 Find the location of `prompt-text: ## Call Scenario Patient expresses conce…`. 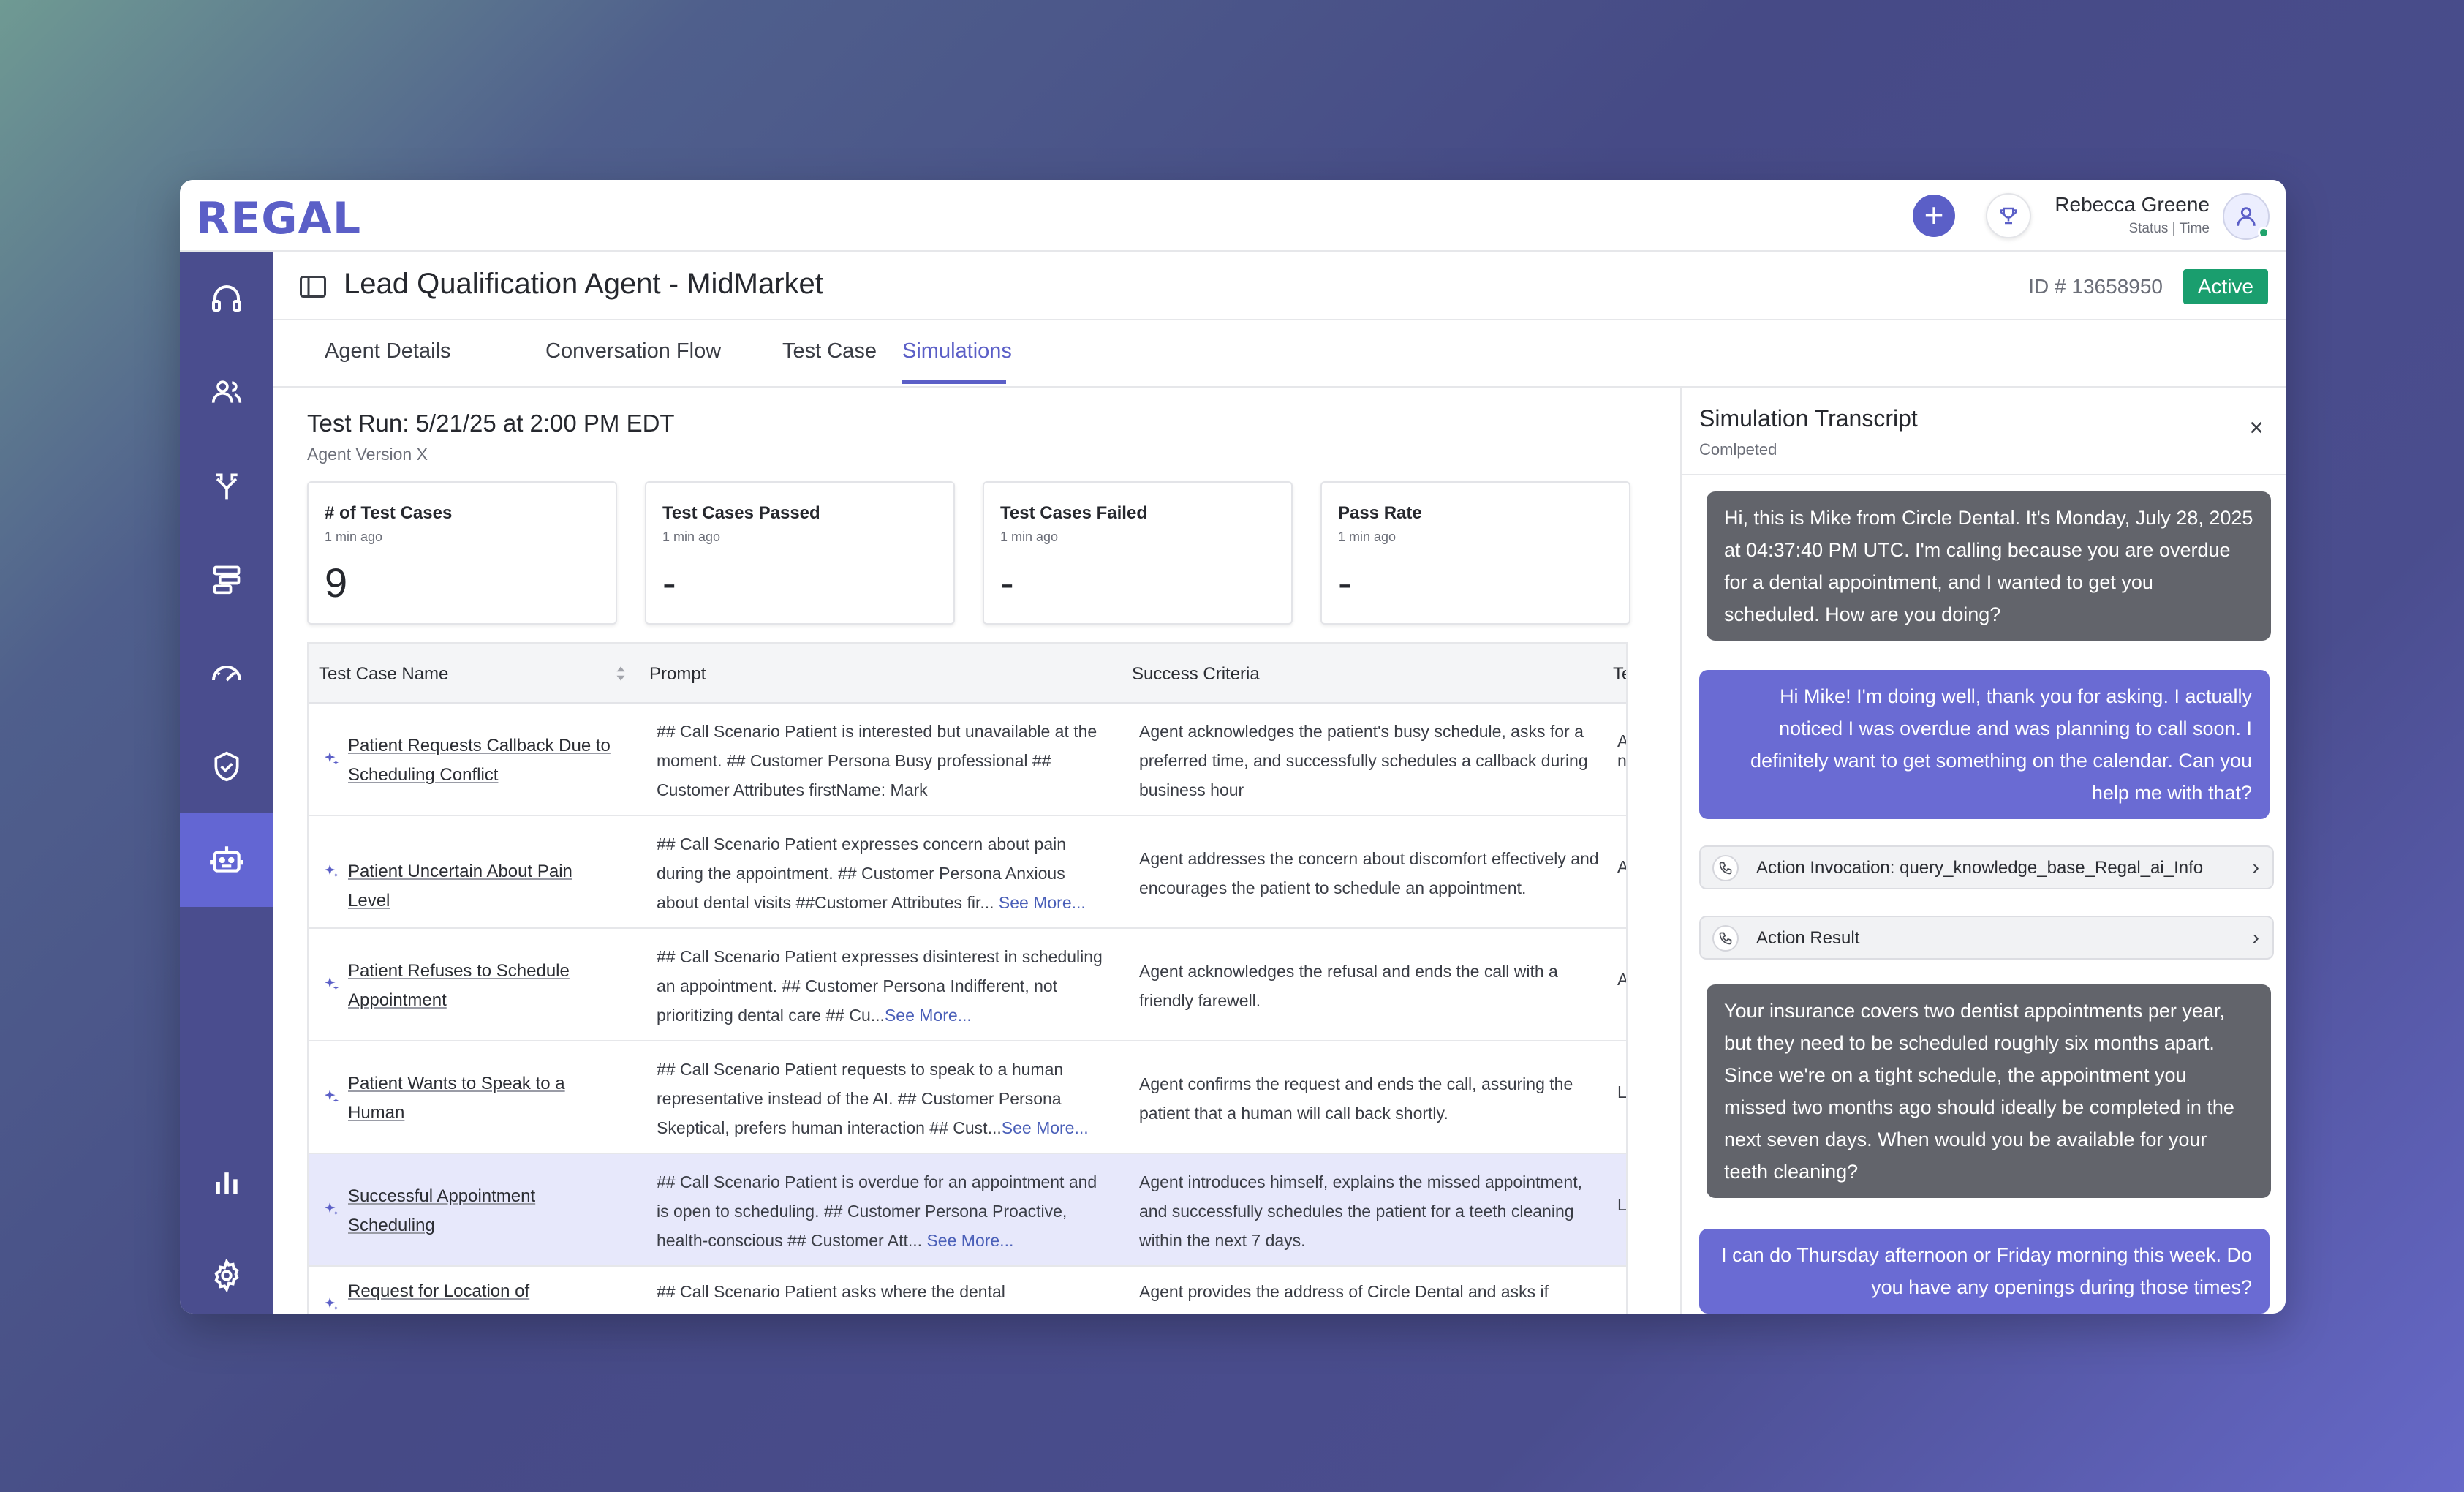

prompt-text: ## Call Scenario Patient expresses conce… is located at coordinates (880, 873).